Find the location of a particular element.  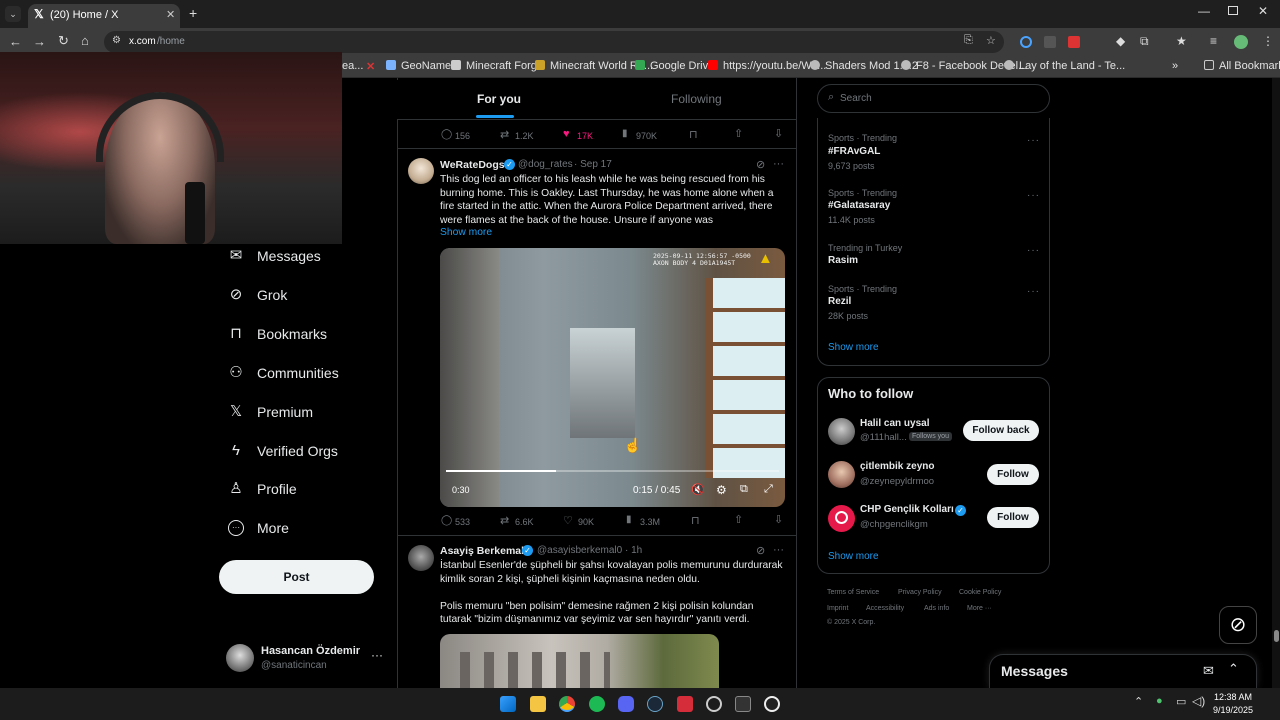

trend-name: #FRAvGAL is located at coordinates (854, 151).